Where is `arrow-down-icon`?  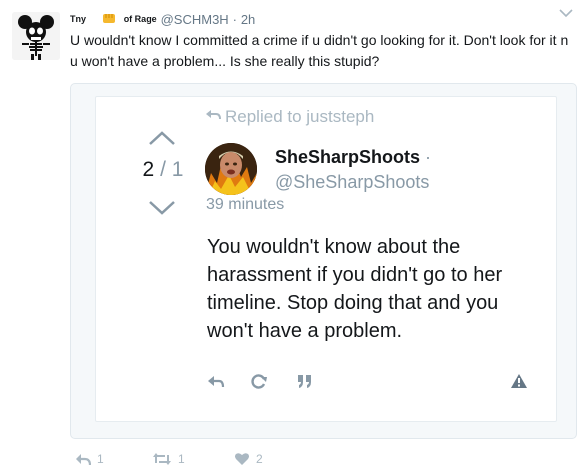 arrow-down-icon is located at coordinates (162, 208).